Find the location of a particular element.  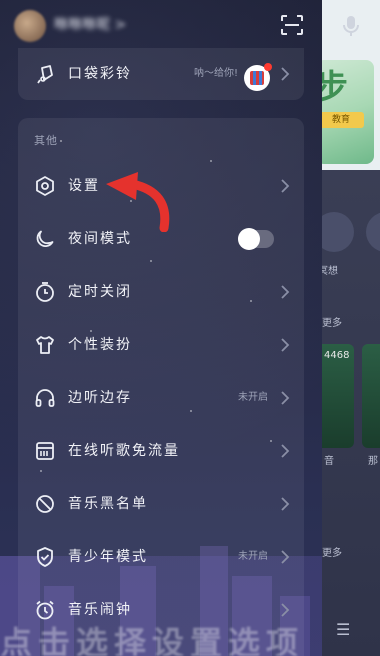

pocket-ringtone-label: 口袋彩铃 is located at coordinates (100, 74).